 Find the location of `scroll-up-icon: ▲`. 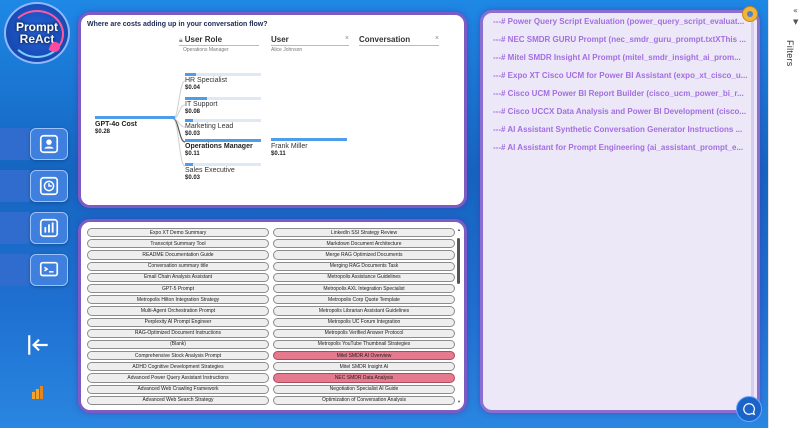

scroll-up-icon: ▲ is located at coordinates (459, 230).